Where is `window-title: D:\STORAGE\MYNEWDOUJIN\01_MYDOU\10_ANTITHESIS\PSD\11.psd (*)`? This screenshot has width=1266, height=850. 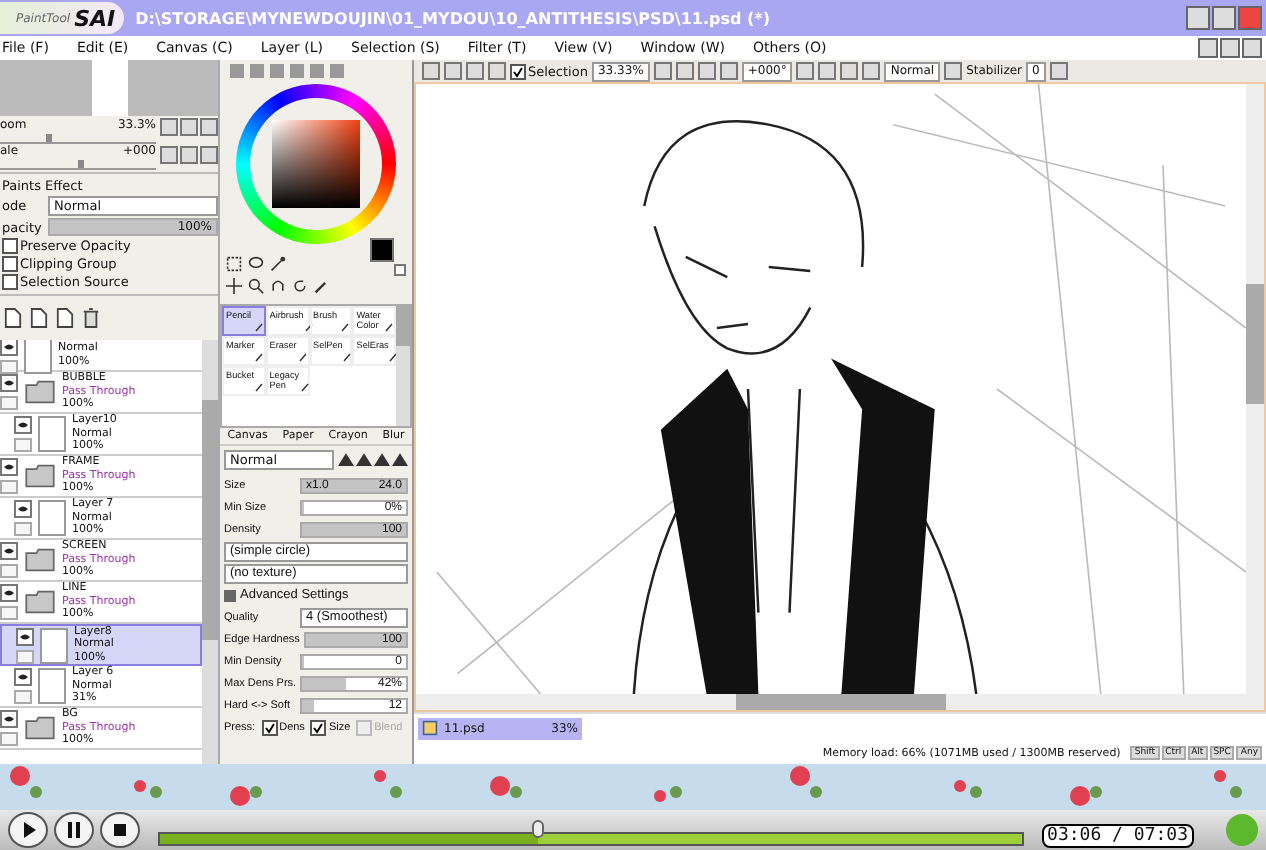 window-title: D:\STORAGE\MYNEWDOUJIN\01_MYDOU\10_ANTITHESIS\PSD\11.psd (*) is located at coordinates (453, 18).